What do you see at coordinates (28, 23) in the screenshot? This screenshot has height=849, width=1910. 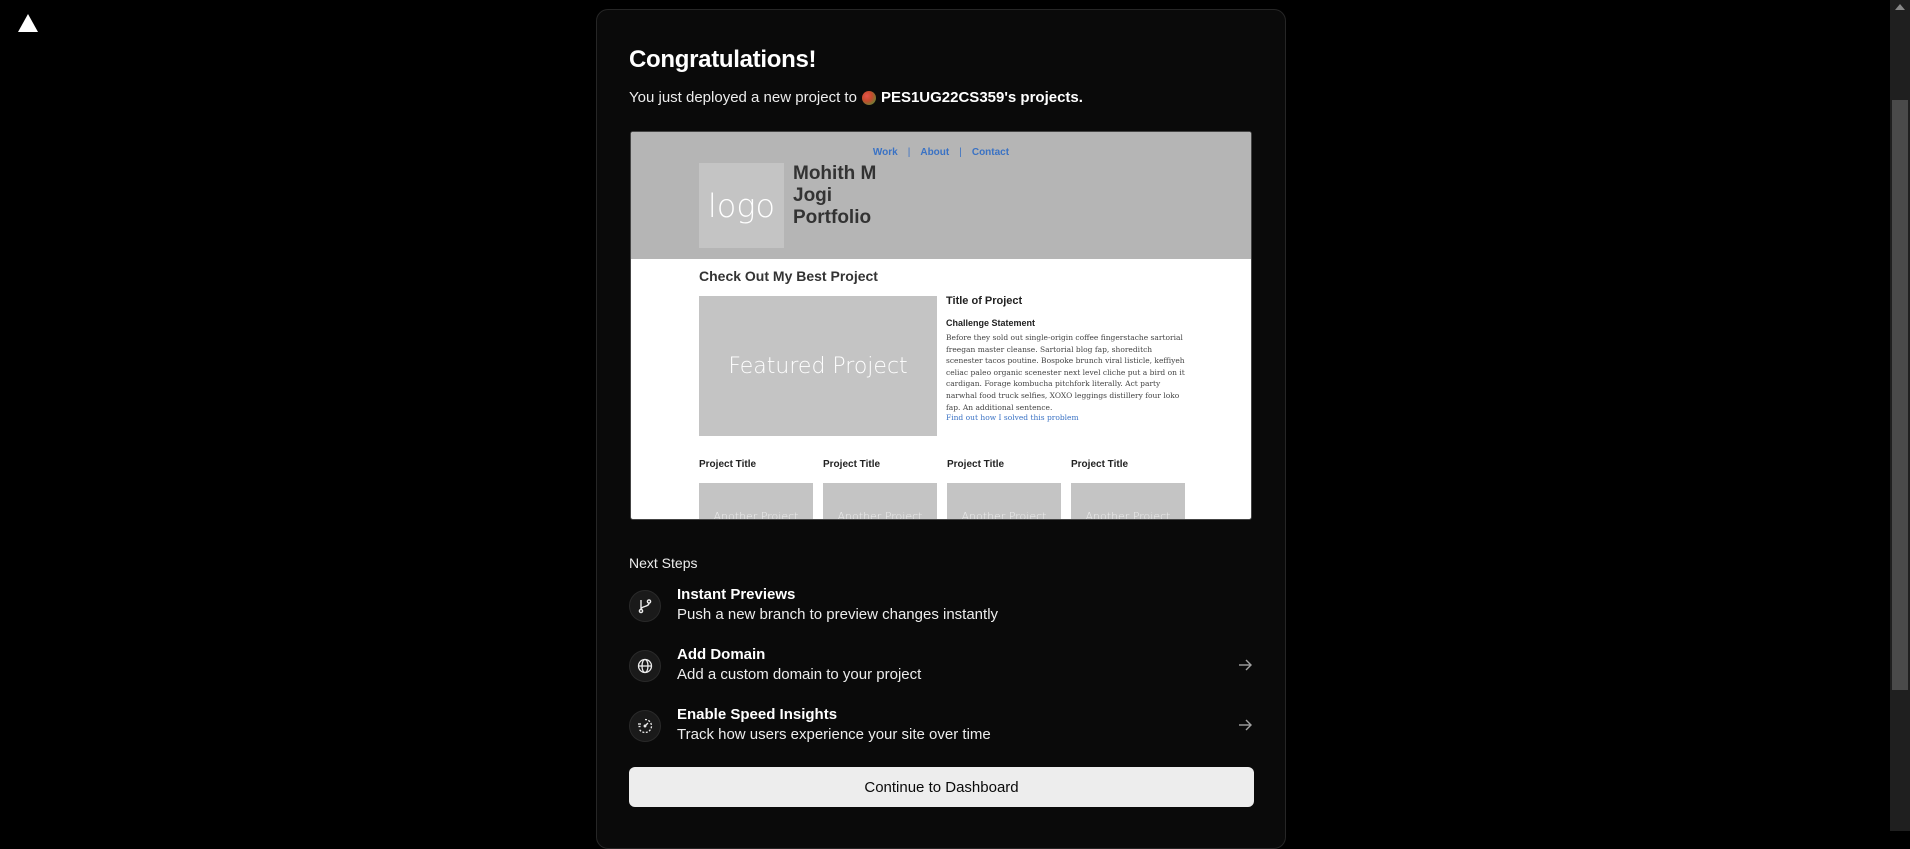 I see `vercel-logo-icon` at bounding box center [28, 23].